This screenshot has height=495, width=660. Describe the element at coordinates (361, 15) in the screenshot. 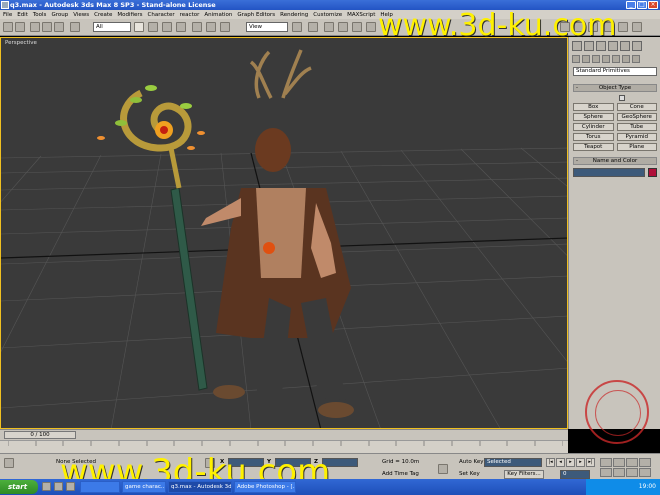

I see `menu-maxscript: MAXScript` at that location.